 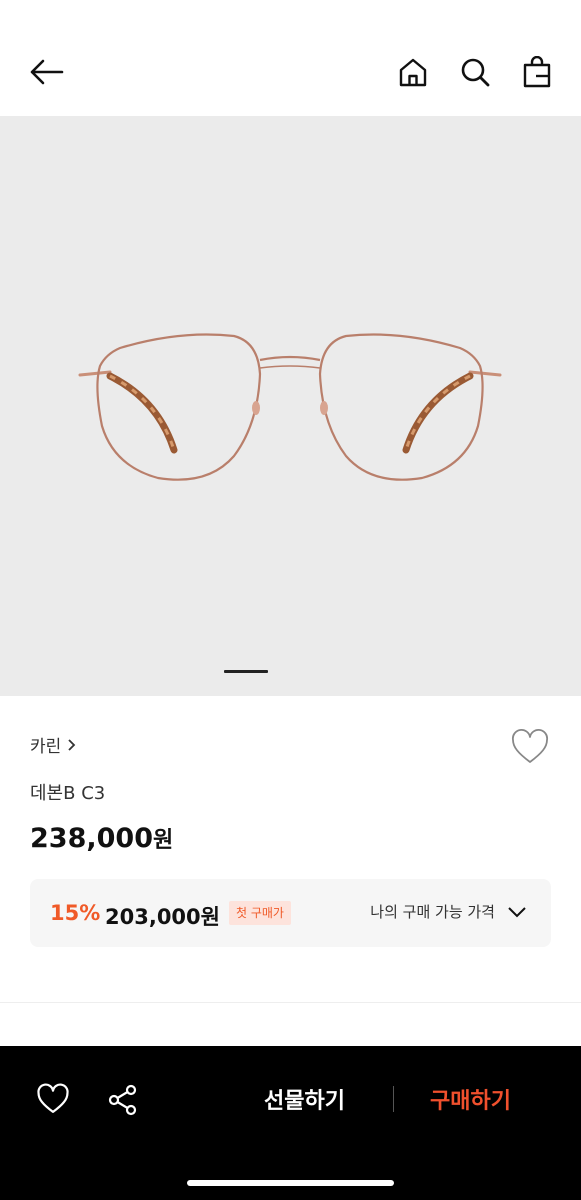 What do you see at coordinates (163, 840) in the screenshot?
I see `price-unit: 원` at bounding box center [163, 840].